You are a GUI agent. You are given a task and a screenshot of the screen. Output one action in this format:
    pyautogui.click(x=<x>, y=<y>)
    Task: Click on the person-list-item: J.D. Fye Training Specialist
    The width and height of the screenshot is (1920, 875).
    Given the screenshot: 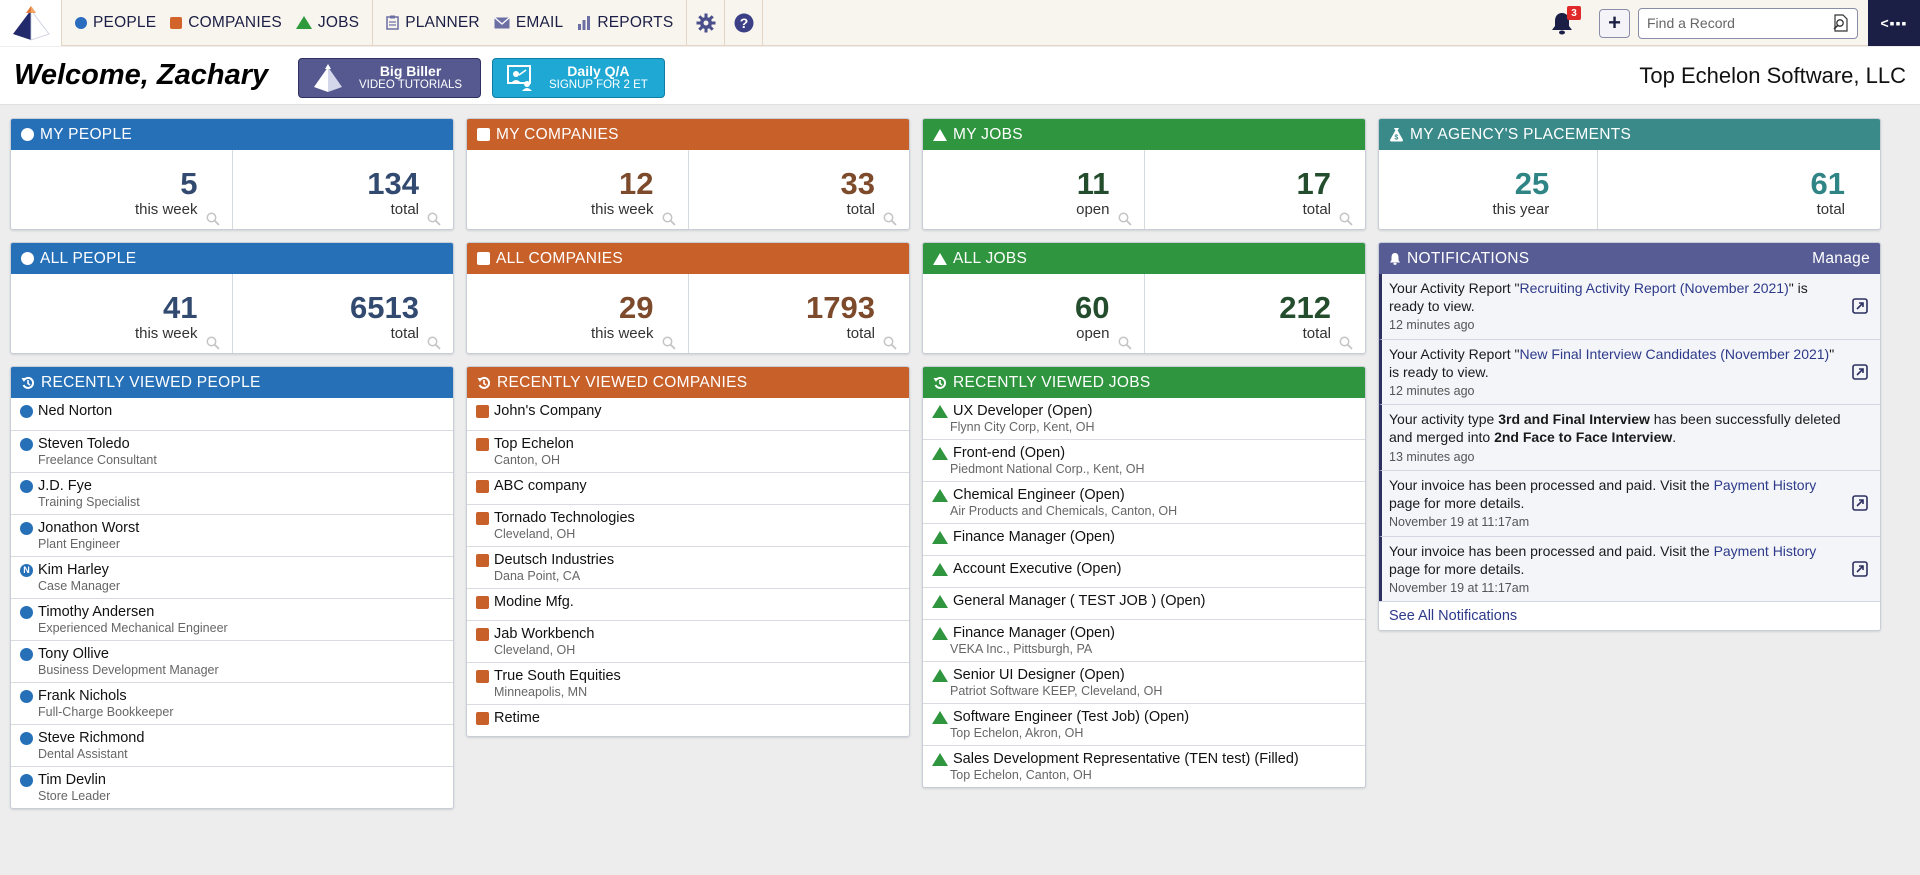 What is the action you would take?
    pyautogui.click(x=232, y=493)
    